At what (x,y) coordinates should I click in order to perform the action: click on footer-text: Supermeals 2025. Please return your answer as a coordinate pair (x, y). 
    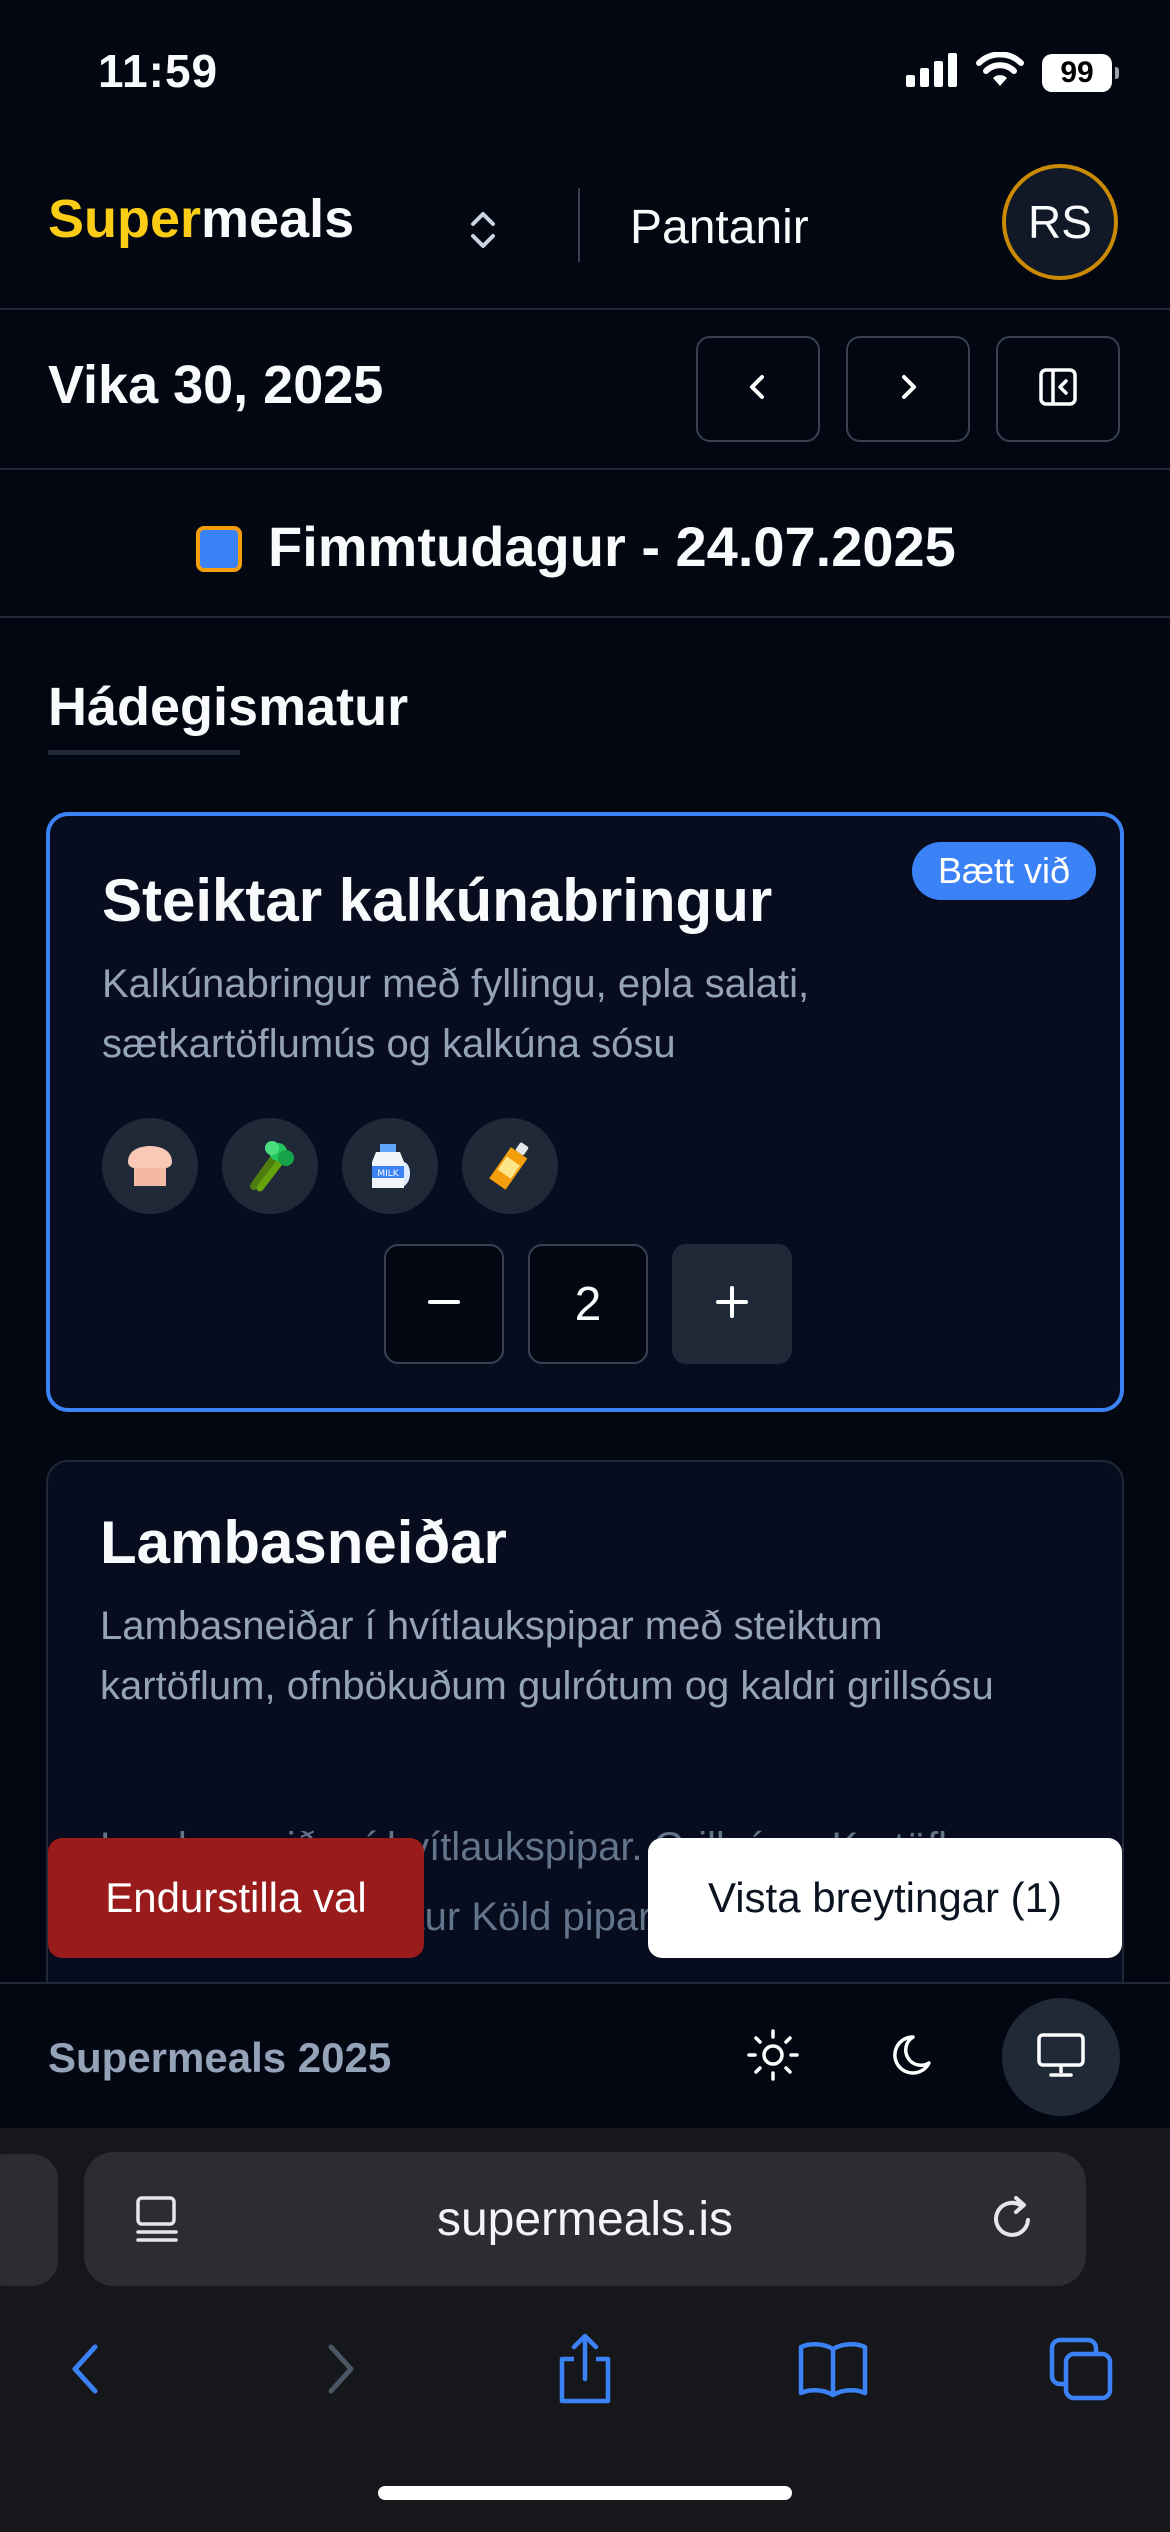
    Looking at the image, I should click on (220, 2057).